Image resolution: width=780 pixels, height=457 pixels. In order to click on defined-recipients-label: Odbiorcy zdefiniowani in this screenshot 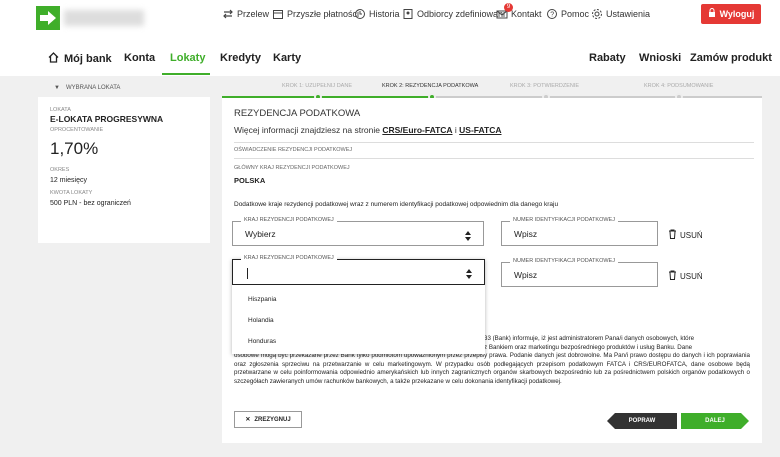, I will do `click(461, 14)`.